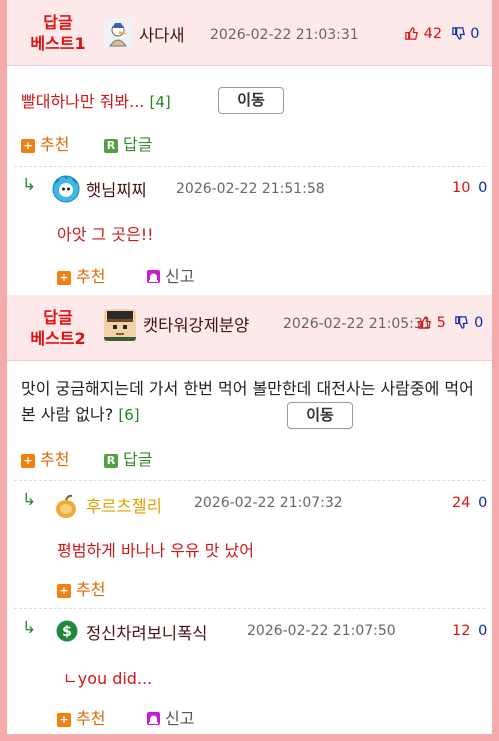 The image size is (499, 741). Describe the element at coordinates (249, 328) in the screenshot. I see `best-comment-header: 답글 베스트2 캣타워강제분양 2026-02-22 21:05:31 5 0` at that location.